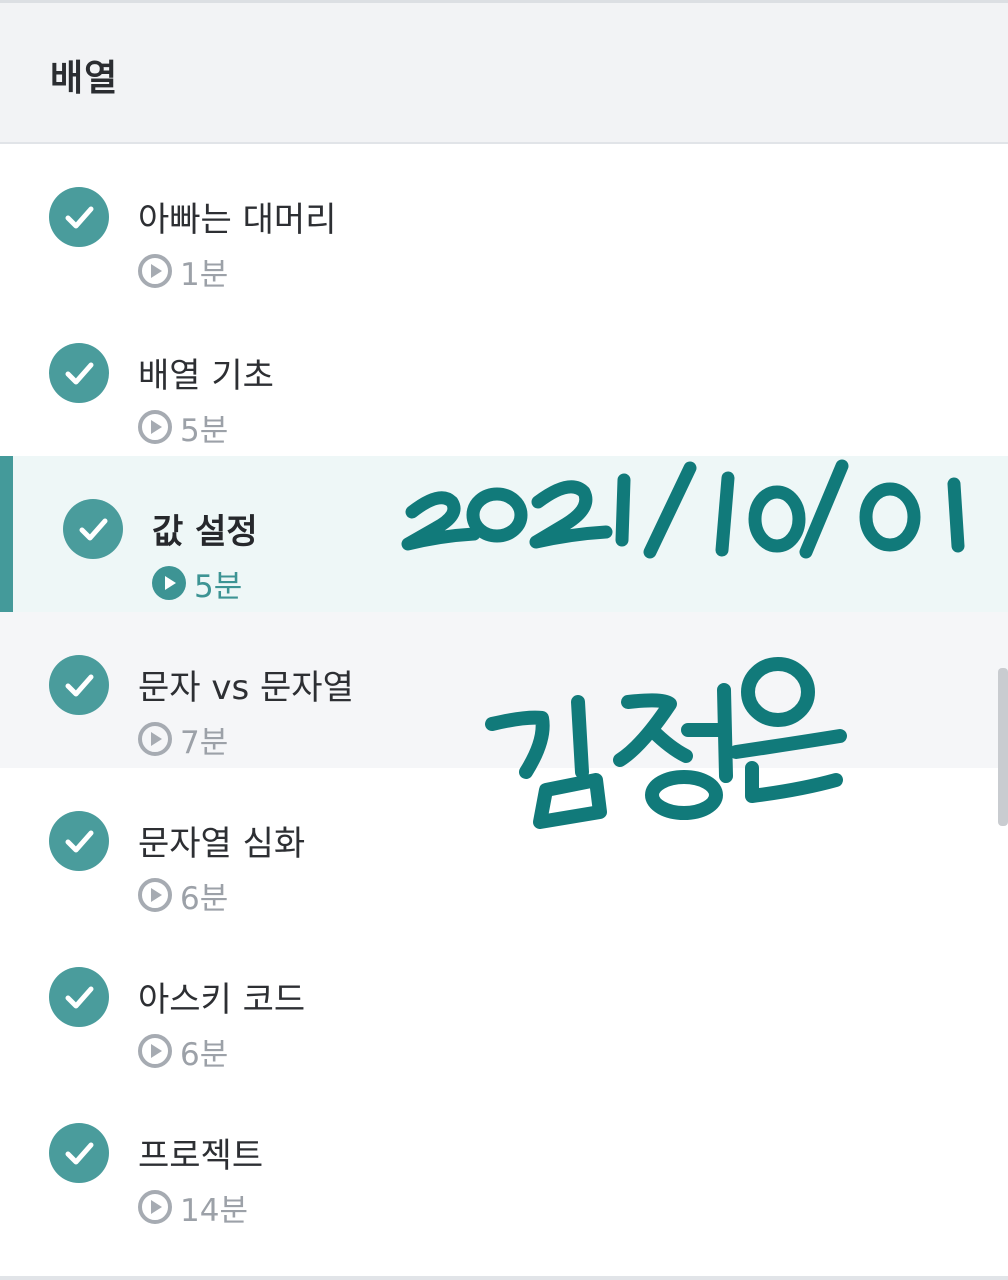  Describe the element at coordinates (84, 78) in the screenshot. I see `section-title: 배열` at that location.